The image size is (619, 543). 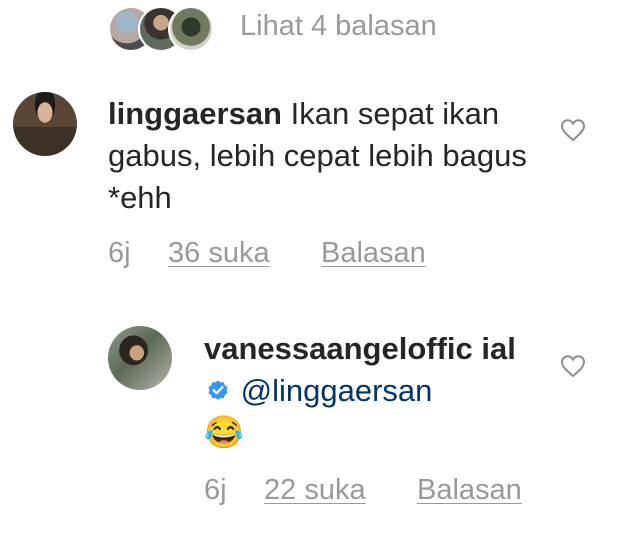 What do you see at coordinates (161, 29) in the screenshot?
I see `replies-avatars` at bounding box center [161, 29].